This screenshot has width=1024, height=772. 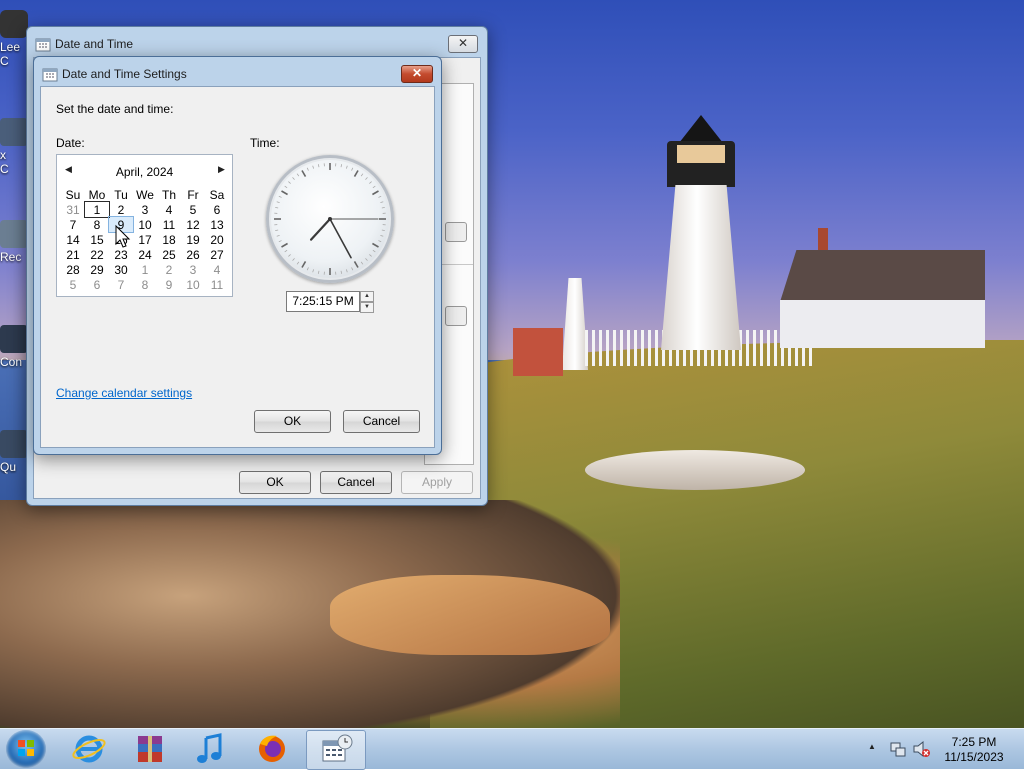 I want to click on calendar-day: 20, so click(x=217, y=239).